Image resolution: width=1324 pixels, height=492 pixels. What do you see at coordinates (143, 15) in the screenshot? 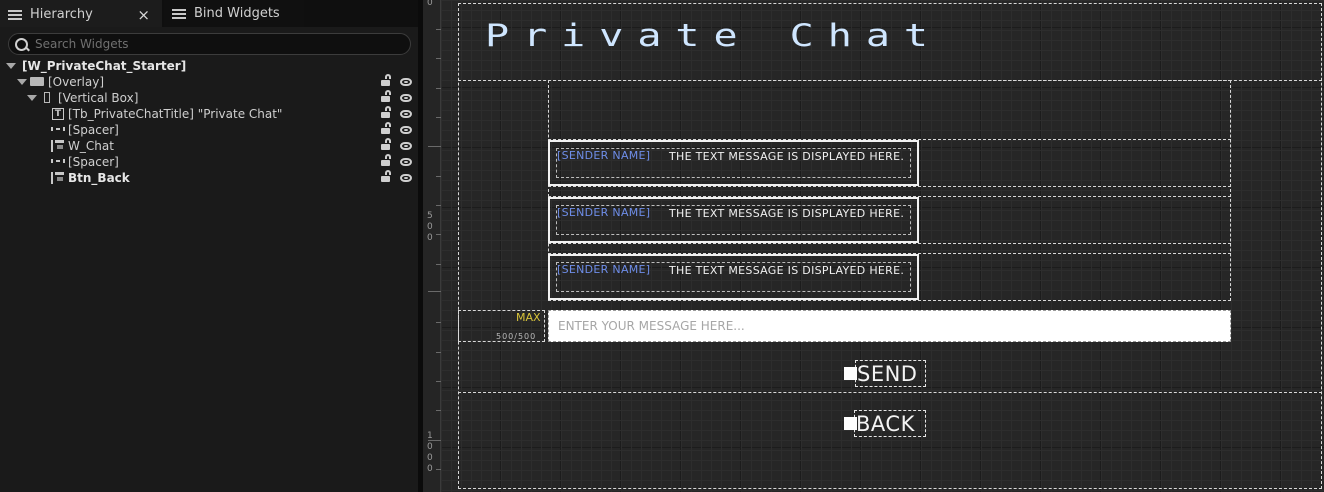
I see `close-icon: ×` at bounding box center [143, 15].